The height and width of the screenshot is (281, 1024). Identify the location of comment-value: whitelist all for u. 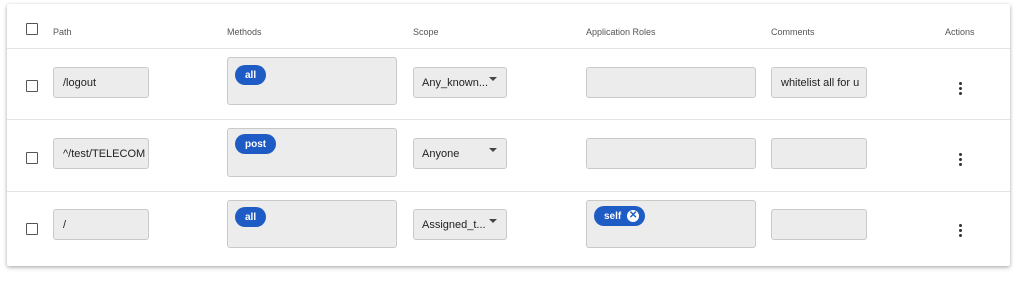
(820, 82).